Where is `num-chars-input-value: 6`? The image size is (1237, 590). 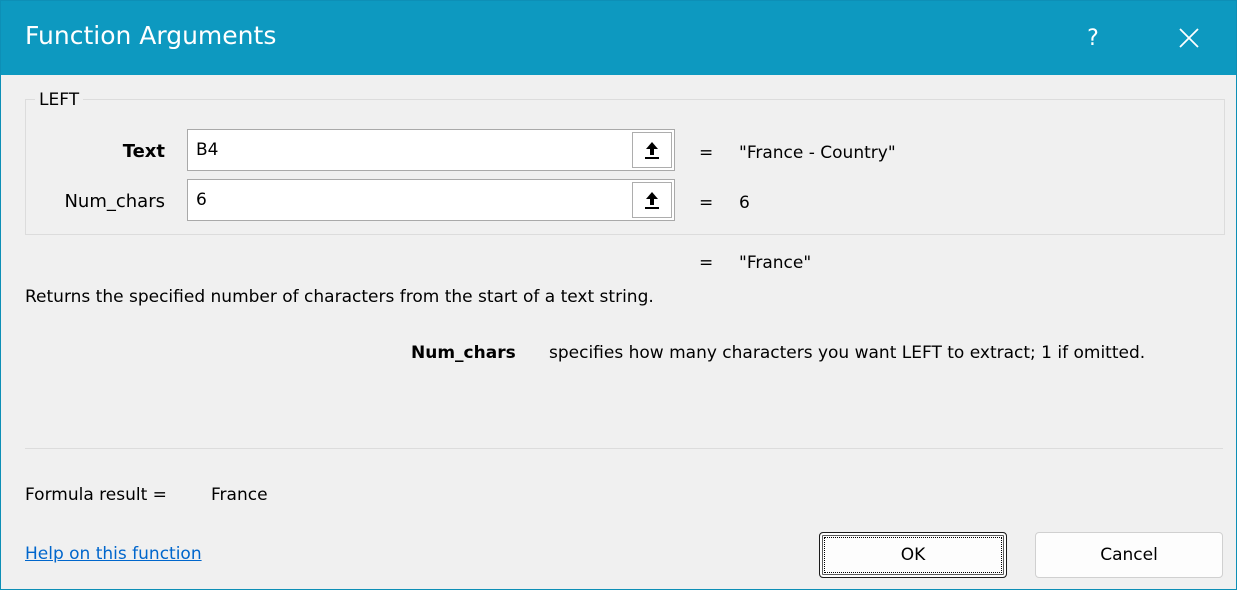 num-chars-input-value: 6 is located at coordinates (201, 200).